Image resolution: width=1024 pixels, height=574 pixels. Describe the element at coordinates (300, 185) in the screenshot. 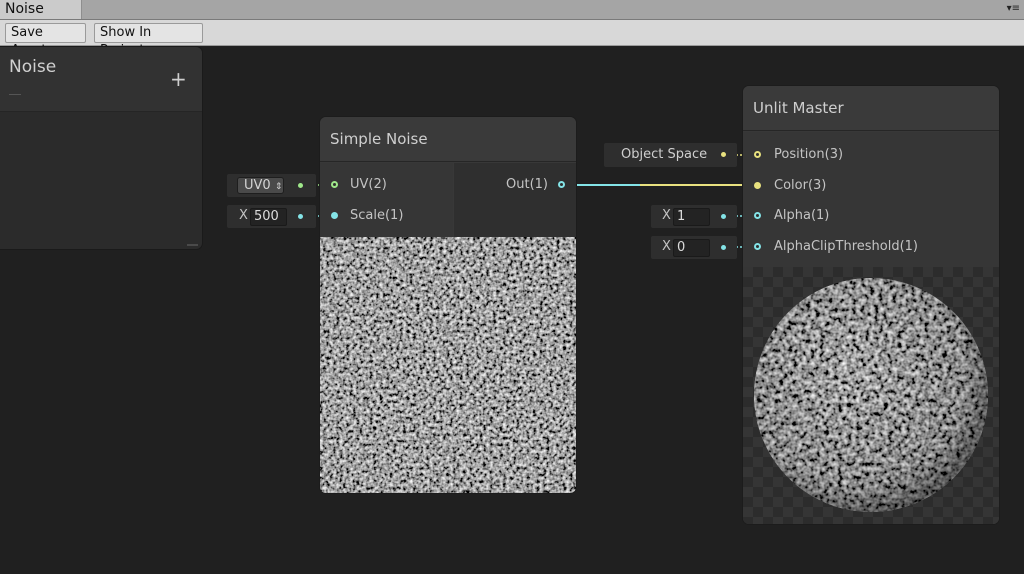

I see `uv-field-connector` at that location.